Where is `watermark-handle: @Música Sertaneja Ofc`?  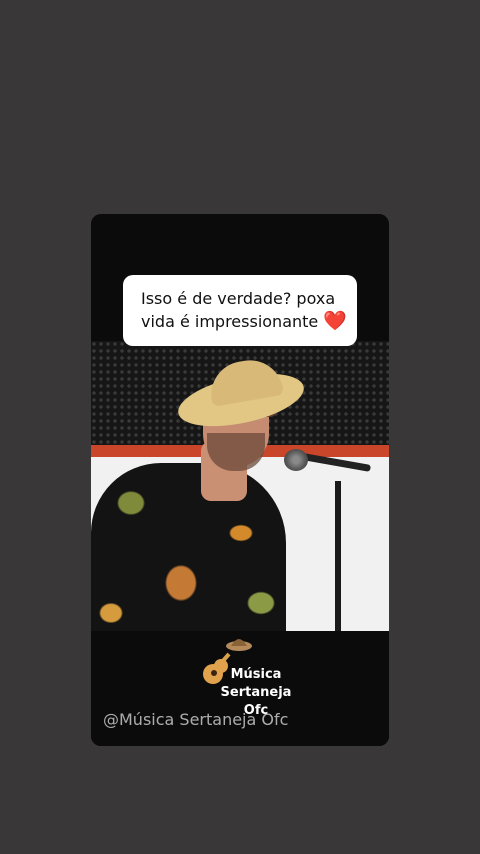
watermark-handle: @Música Sertaneja Ofc is located at coordinates (196, 719).